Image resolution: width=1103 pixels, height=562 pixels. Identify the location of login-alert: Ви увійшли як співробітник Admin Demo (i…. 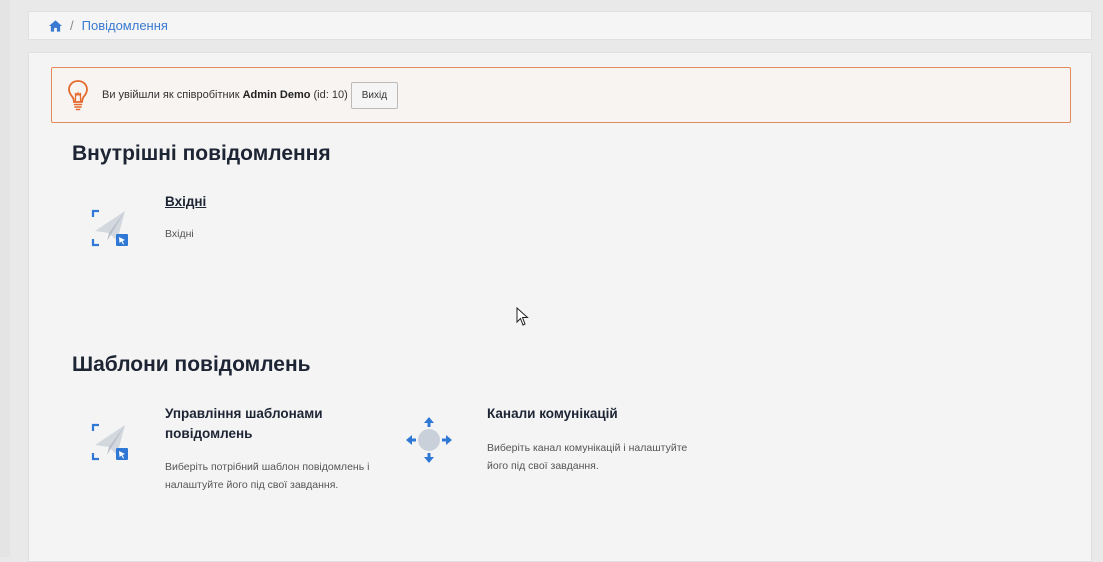
(561, 95).